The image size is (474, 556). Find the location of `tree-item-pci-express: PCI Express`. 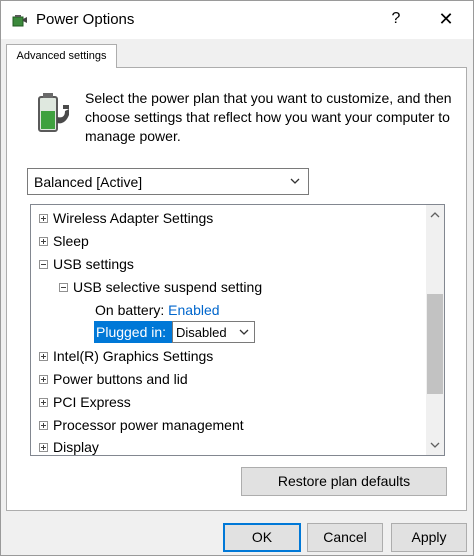

tree-item-pci-express: PCI Express is located at coordinates (85, 402).